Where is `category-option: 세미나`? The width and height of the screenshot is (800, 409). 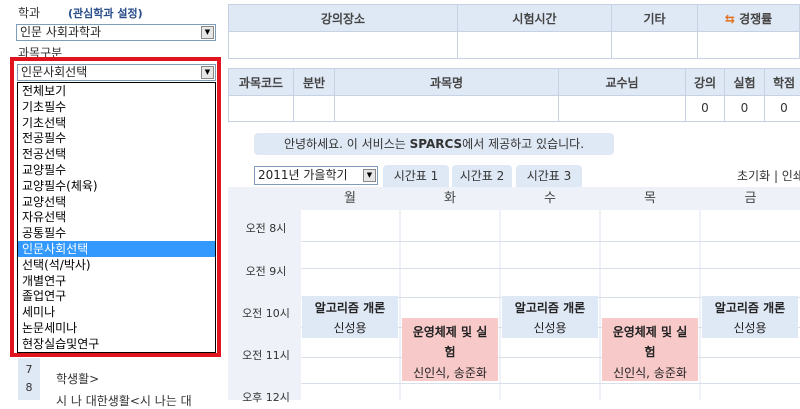
category-option: 세미나 is located at coordinates (116, 312).